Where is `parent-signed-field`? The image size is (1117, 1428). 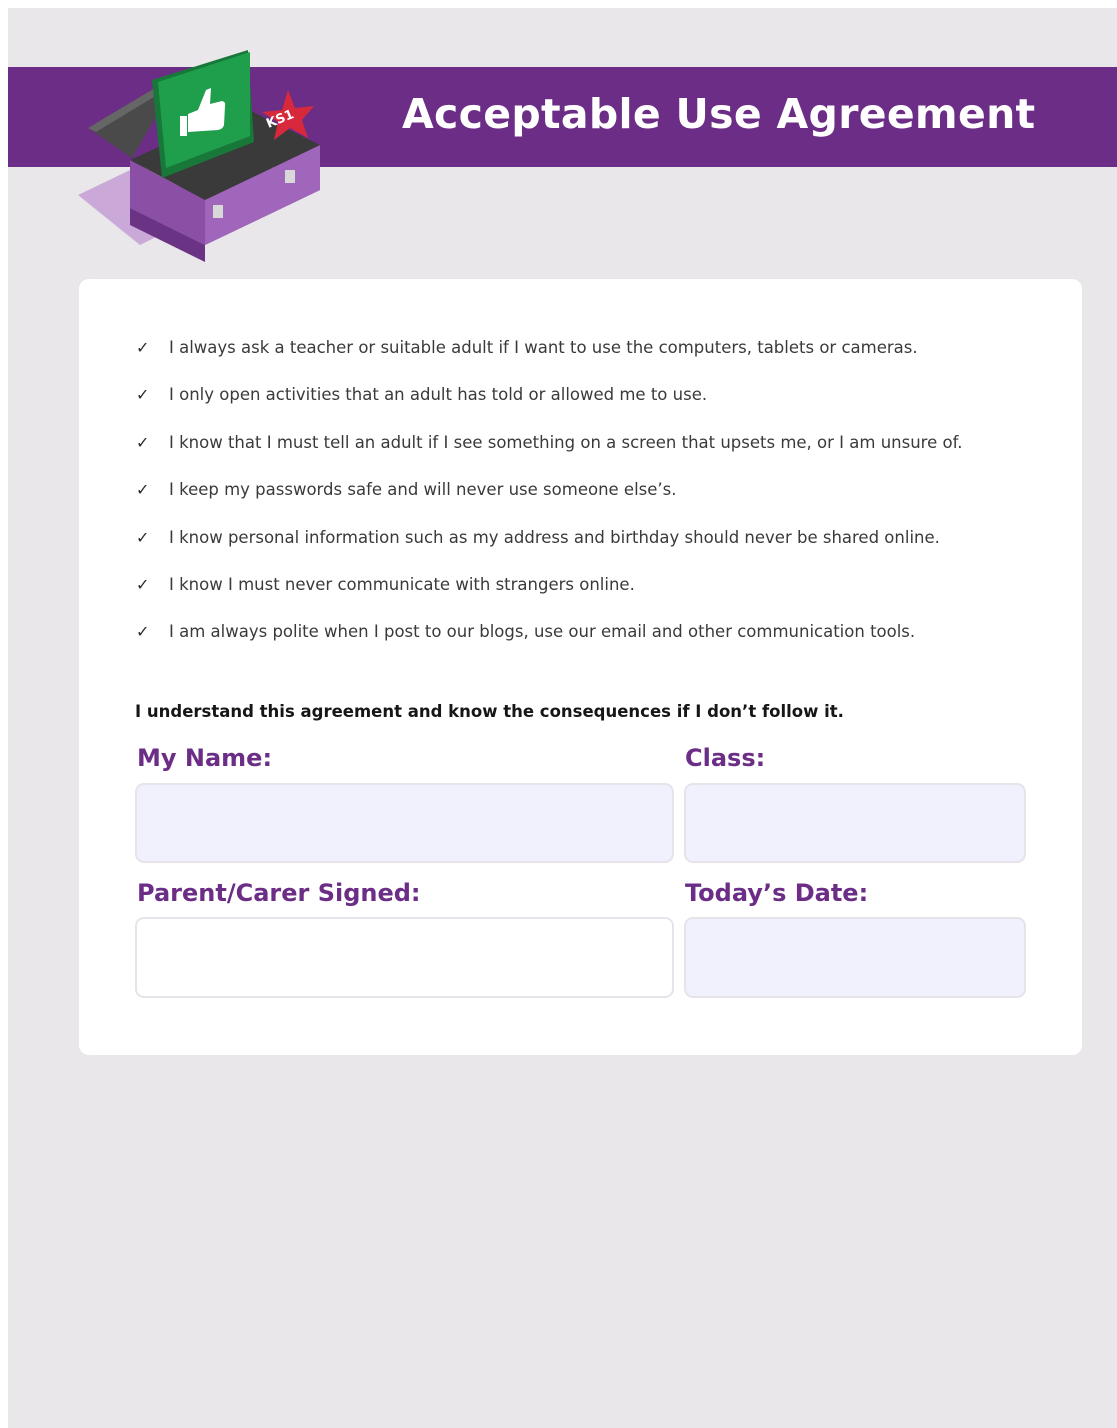 parent-signed-field is located at coordinates (404, 957).